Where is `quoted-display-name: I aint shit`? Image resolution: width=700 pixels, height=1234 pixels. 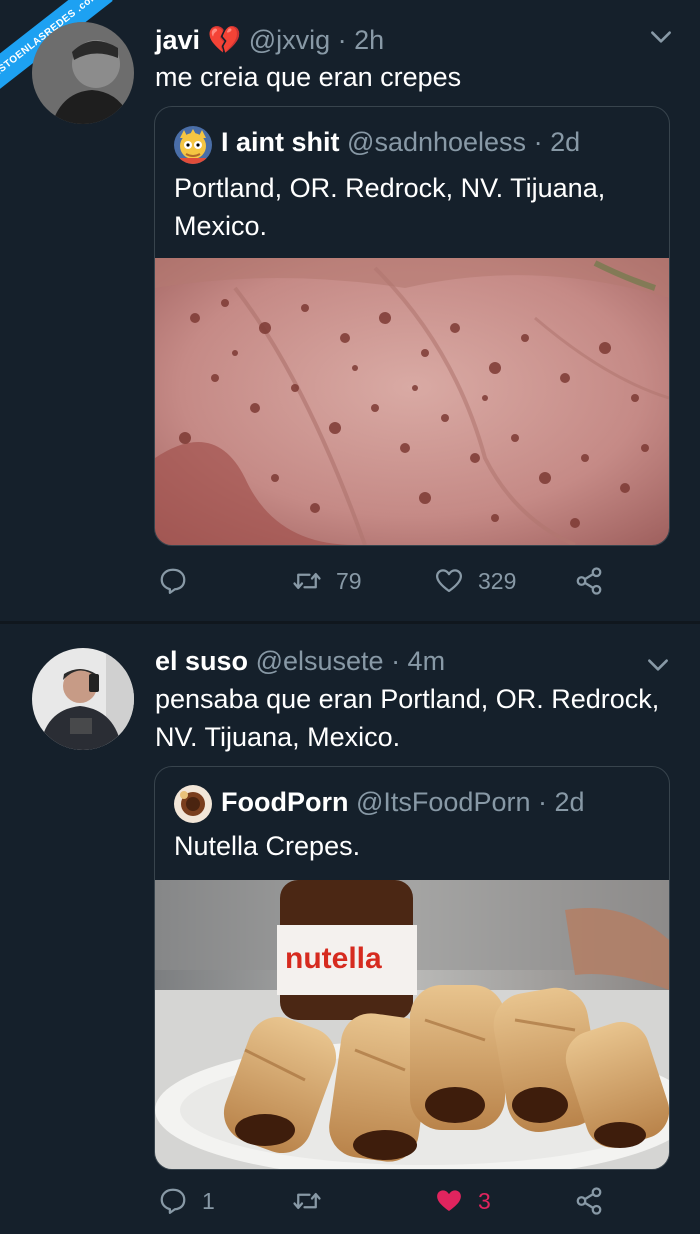 quoted-display-name: I aint shit is located at coordinates (280, 142).